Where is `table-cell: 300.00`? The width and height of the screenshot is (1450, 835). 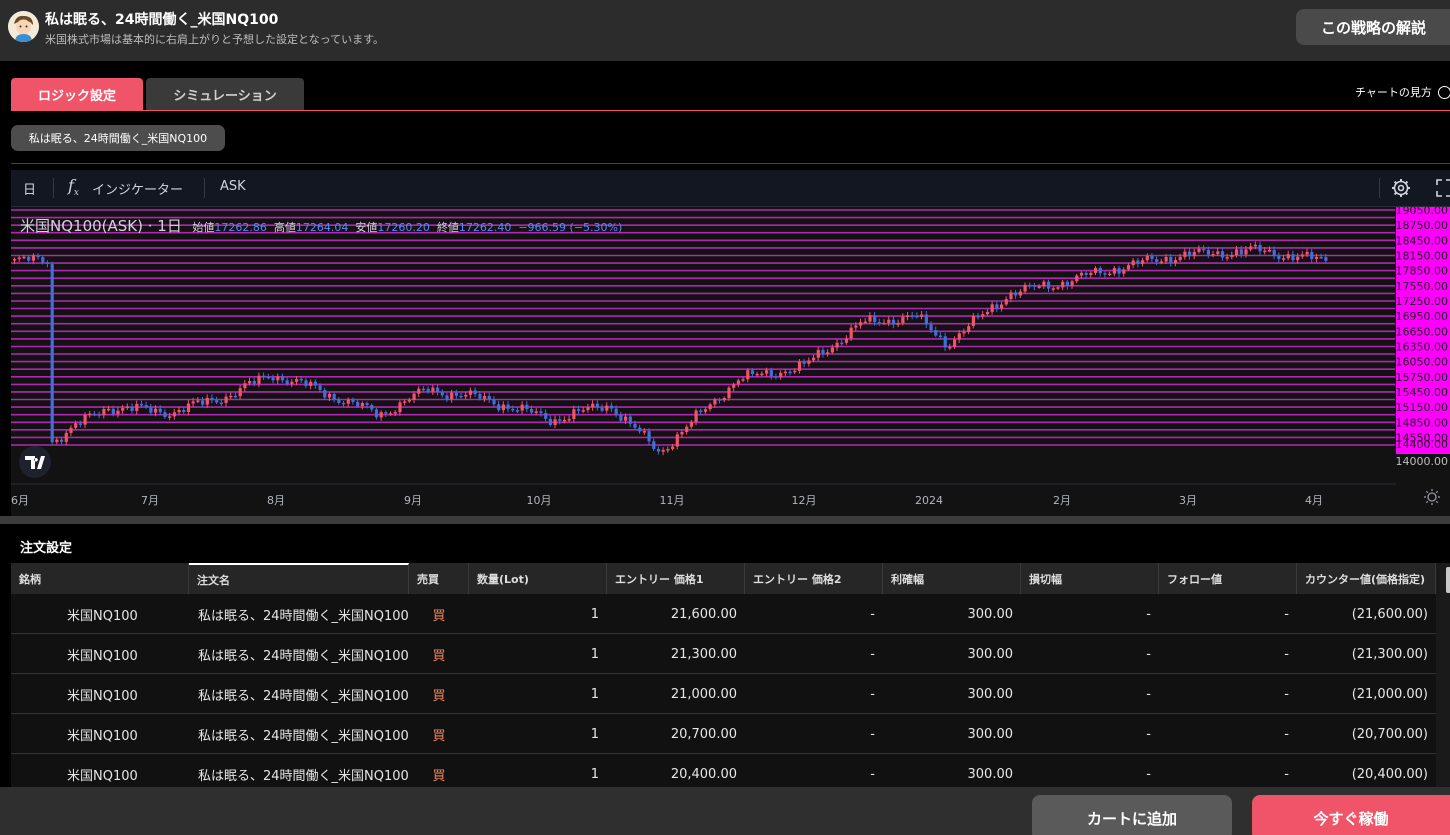 table-cell: 300.00 is located at coordinates (990, 694).